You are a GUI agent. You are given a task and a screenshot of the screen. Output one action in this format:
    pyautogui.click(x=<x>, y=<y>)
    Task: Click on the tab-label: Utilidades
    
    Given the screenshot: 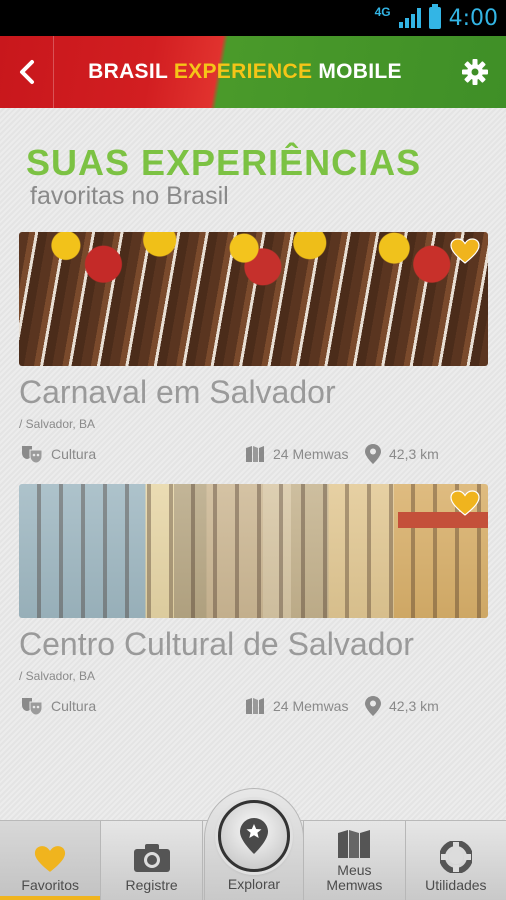 What is the action you would take?
    pyautogui.click(x=456, y=885)
    